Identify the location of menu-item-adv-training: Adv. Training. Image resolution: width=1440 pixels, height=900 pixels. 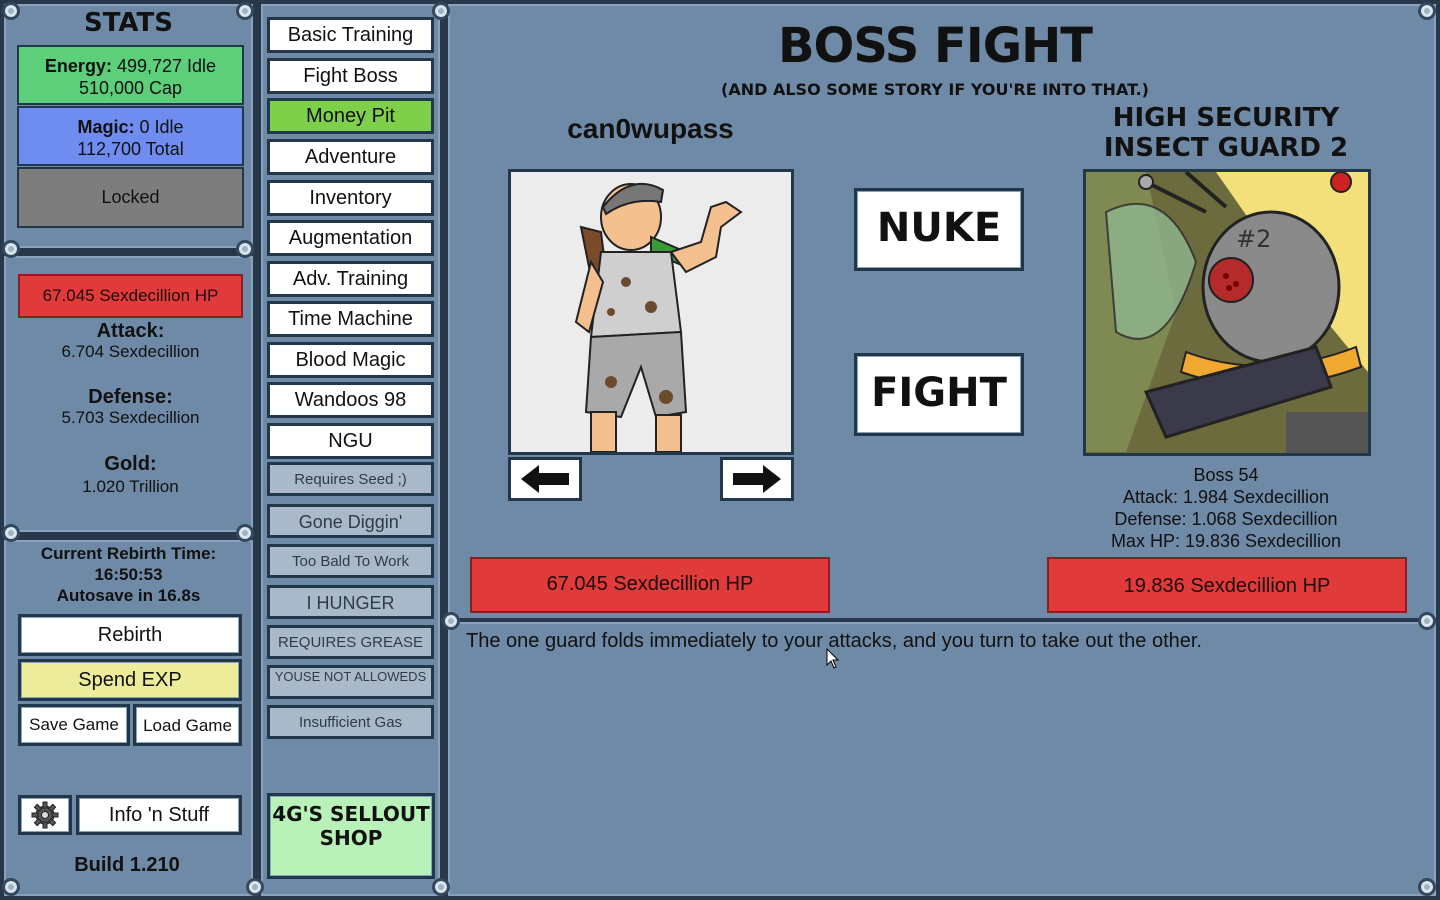
(350, 279).